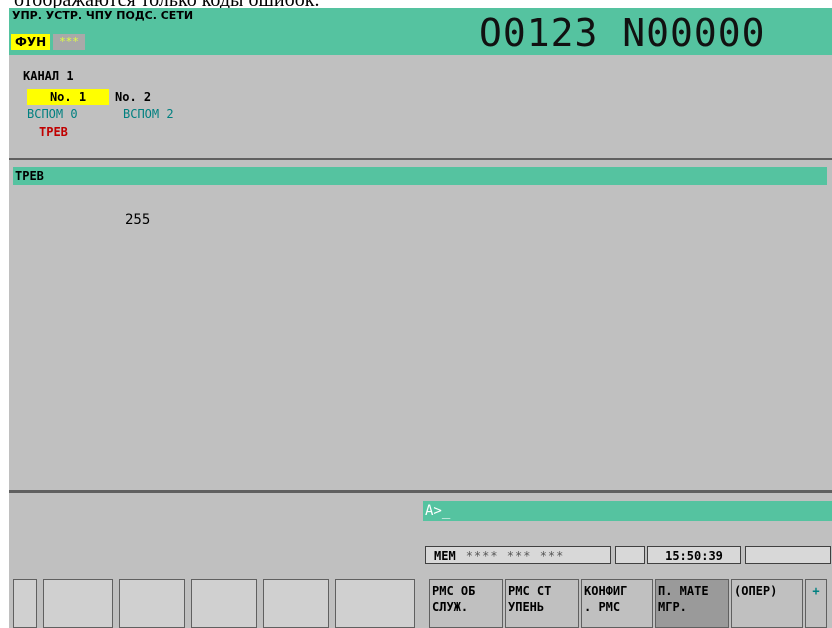 This screenshot has height=628, width=832. I want to click on softkey-left-arrow, so click(25, 603).